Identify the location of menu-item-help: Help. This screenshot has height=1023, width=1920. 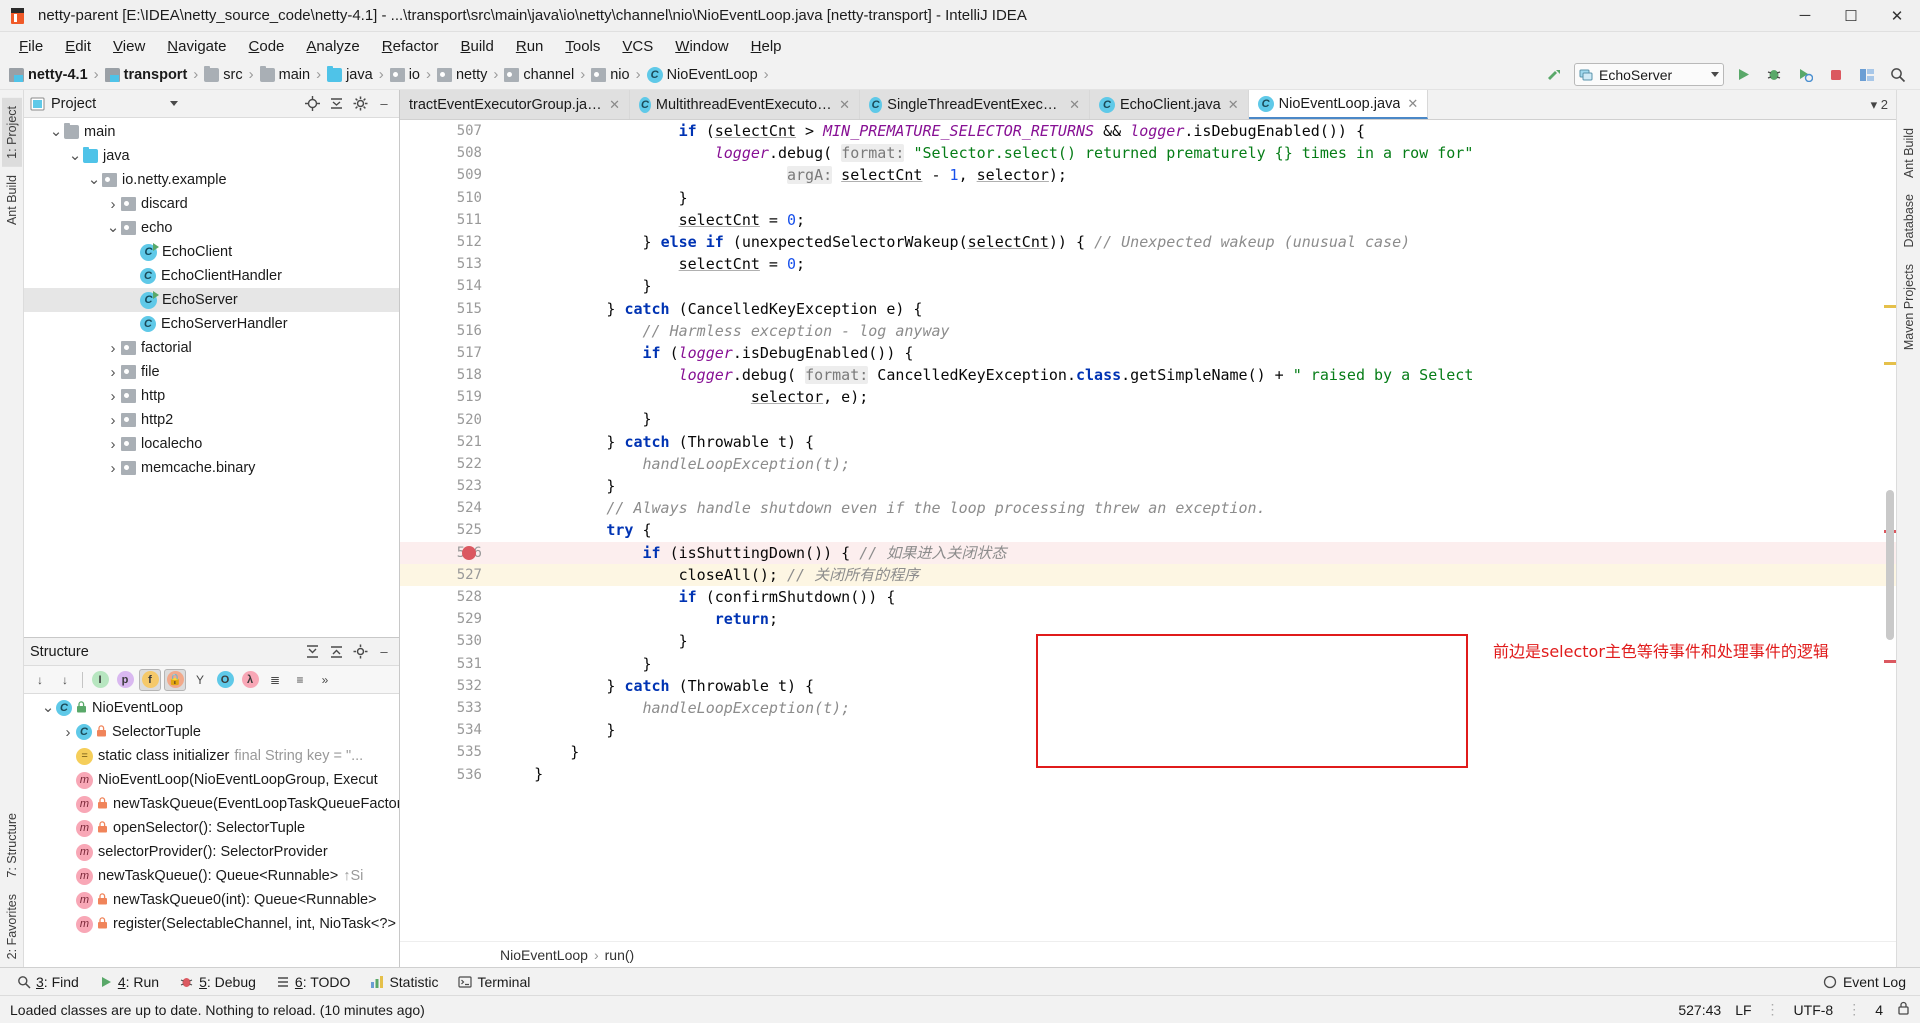
(766, 46).